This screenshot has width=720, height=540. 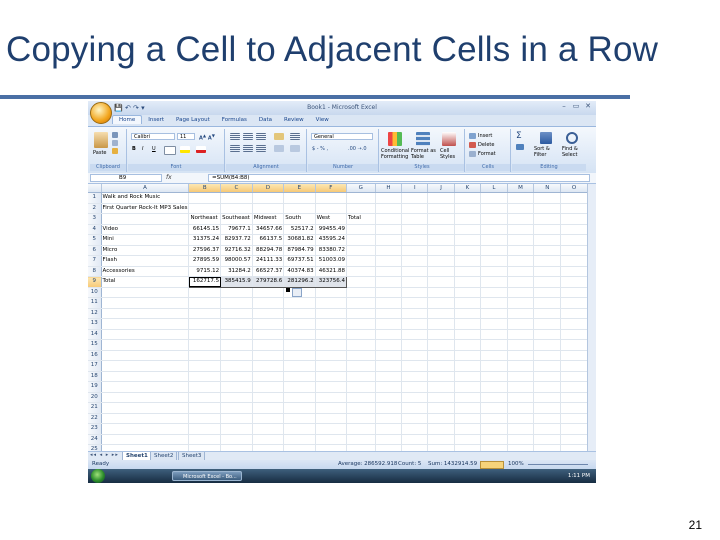 What do you see at coordinates (145, 250) in the screenshot?
I see `cell: Micro` at bounding box center [145, 250].